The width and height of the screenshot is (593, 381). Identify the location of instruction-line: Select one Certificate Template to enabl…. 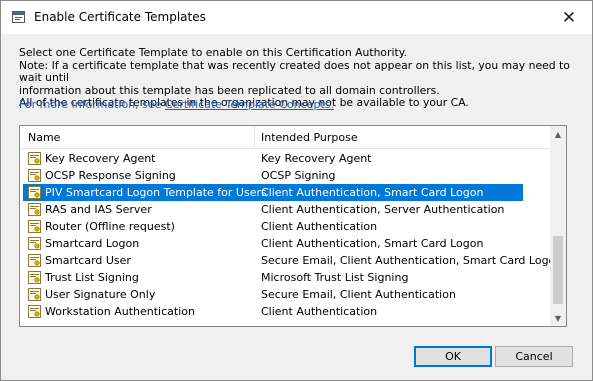
(213, 52).